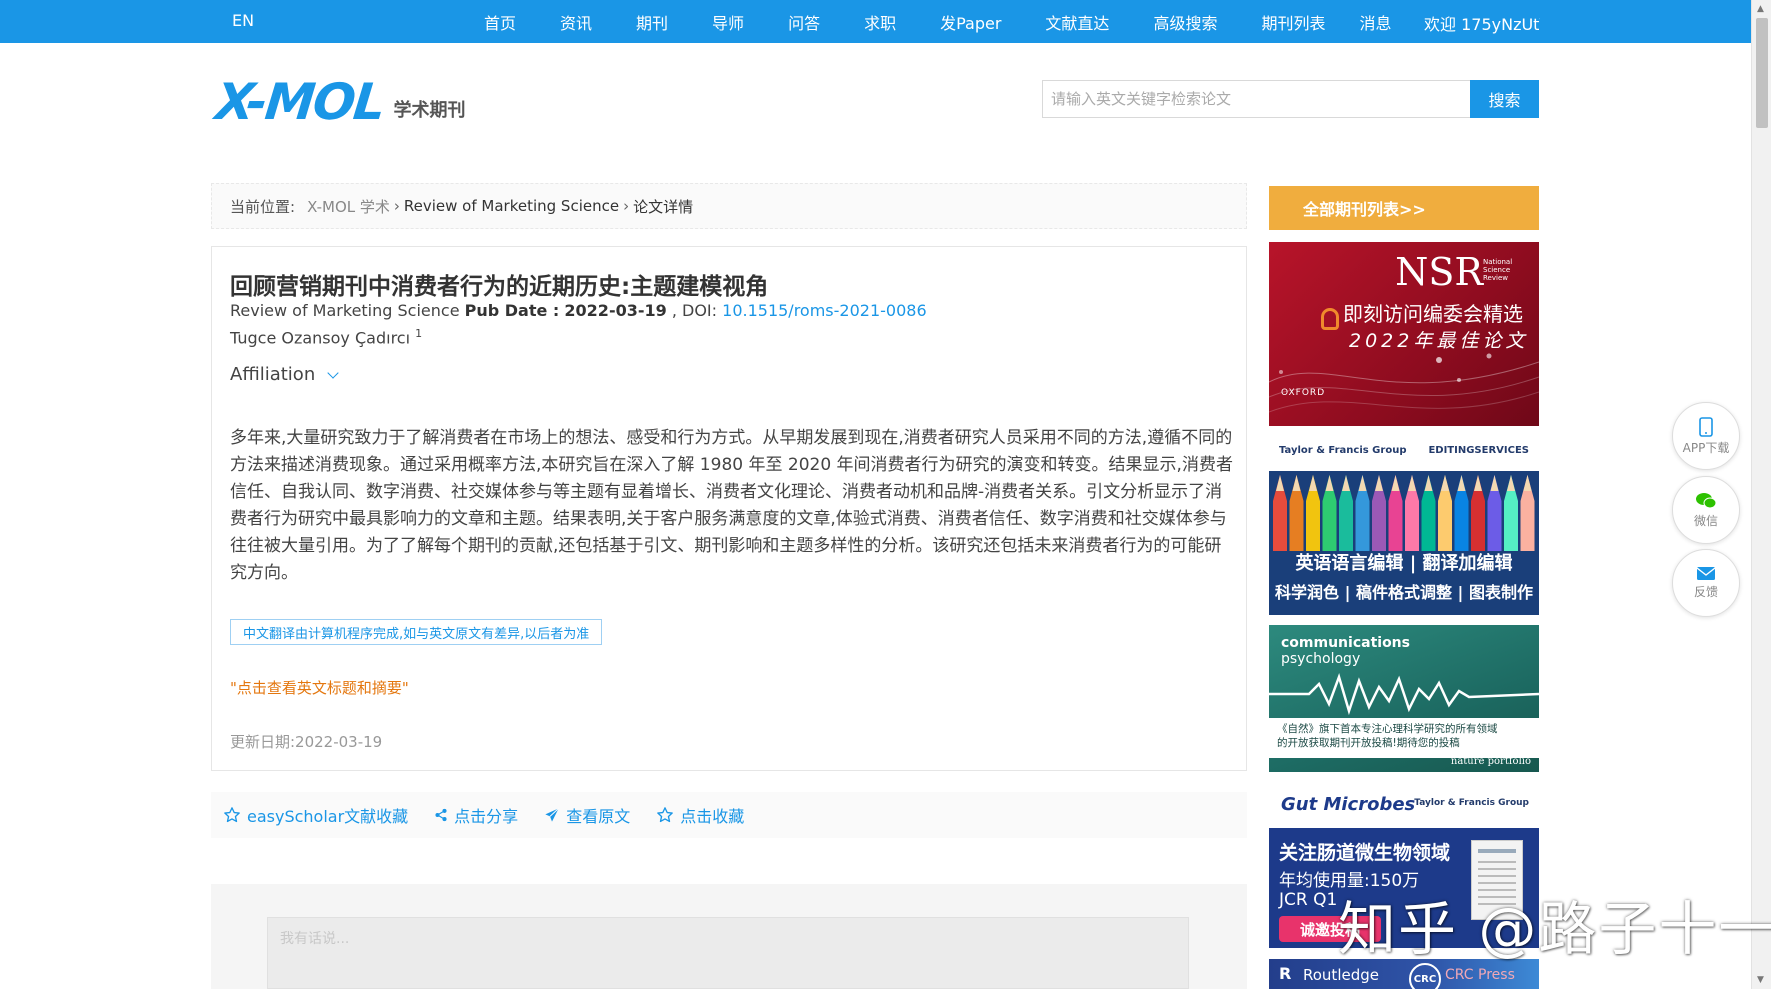 The height and width of the screenshot is (989, 1771). Describe the element at coordinates (1706, 426) in the screenshot. I see `phone-icon` at that location.